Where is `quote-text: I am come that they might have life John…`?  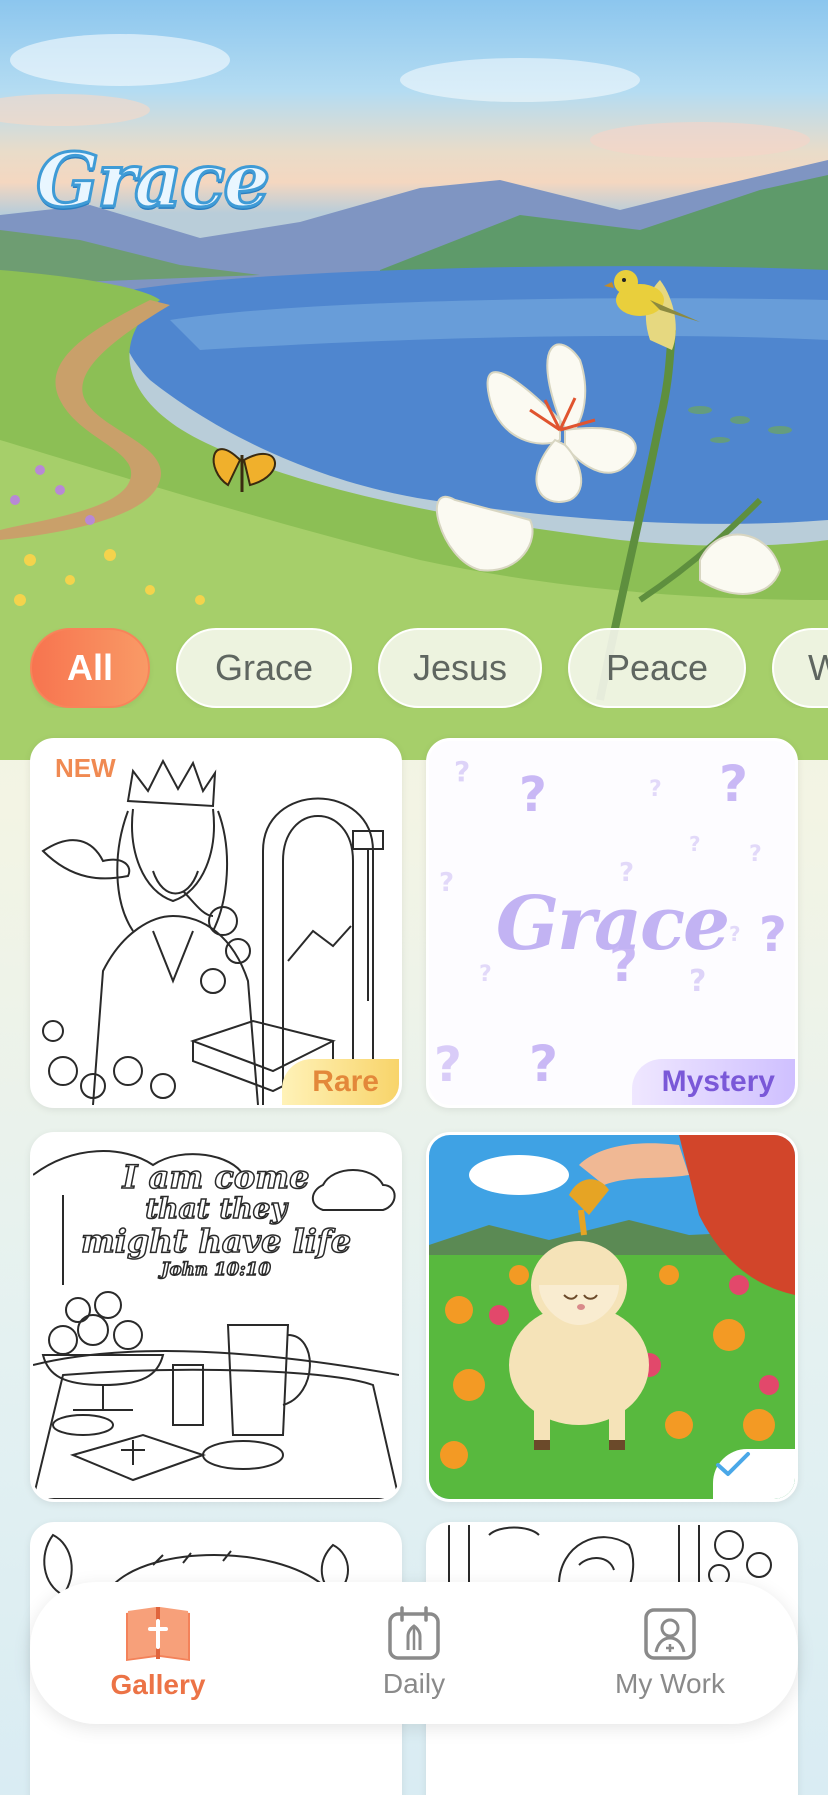
quote-text: I am come that they might have life John… is located at coordinates (216, 1219).